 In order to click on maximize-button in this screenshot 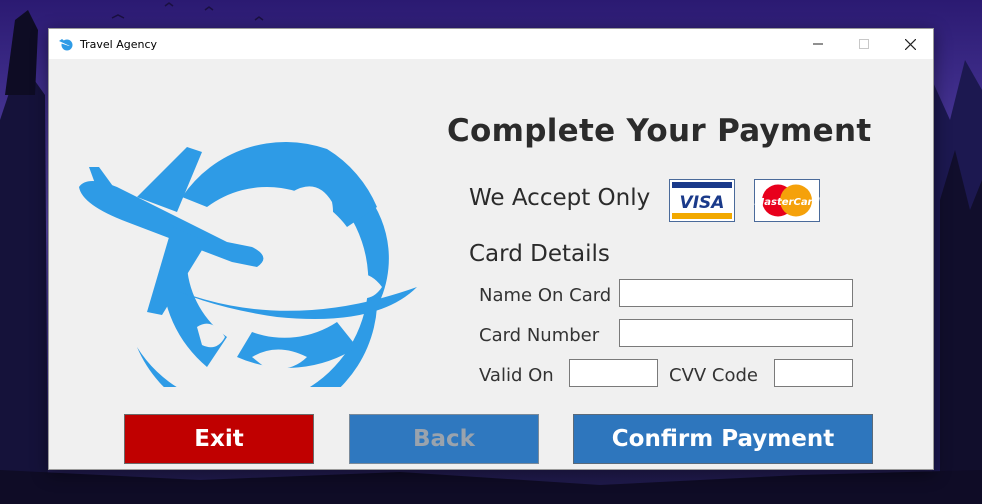, I will do `click(864, 44)`.